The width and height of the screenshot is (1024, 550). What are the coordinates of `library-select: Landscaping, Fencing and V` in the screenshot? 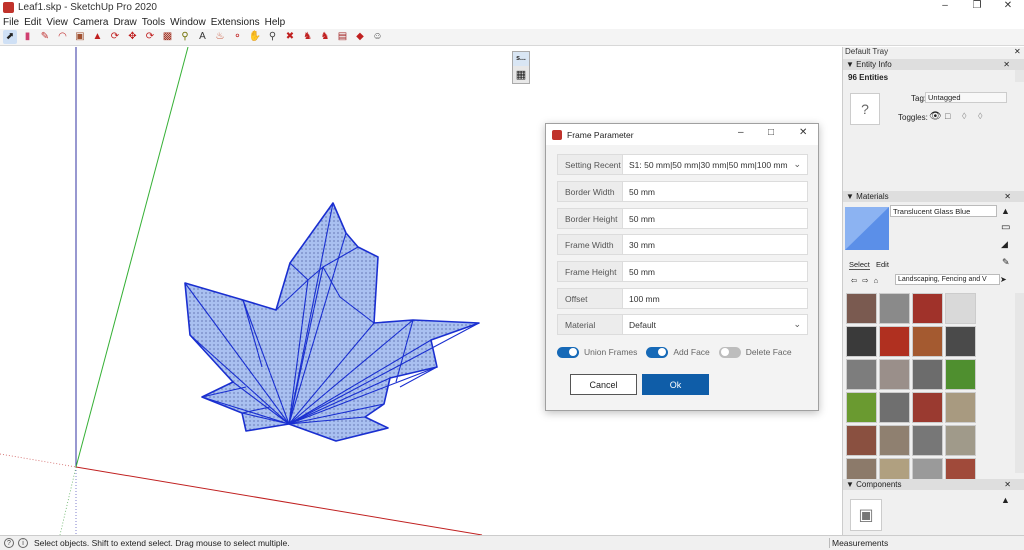 It's located at (947, 279).